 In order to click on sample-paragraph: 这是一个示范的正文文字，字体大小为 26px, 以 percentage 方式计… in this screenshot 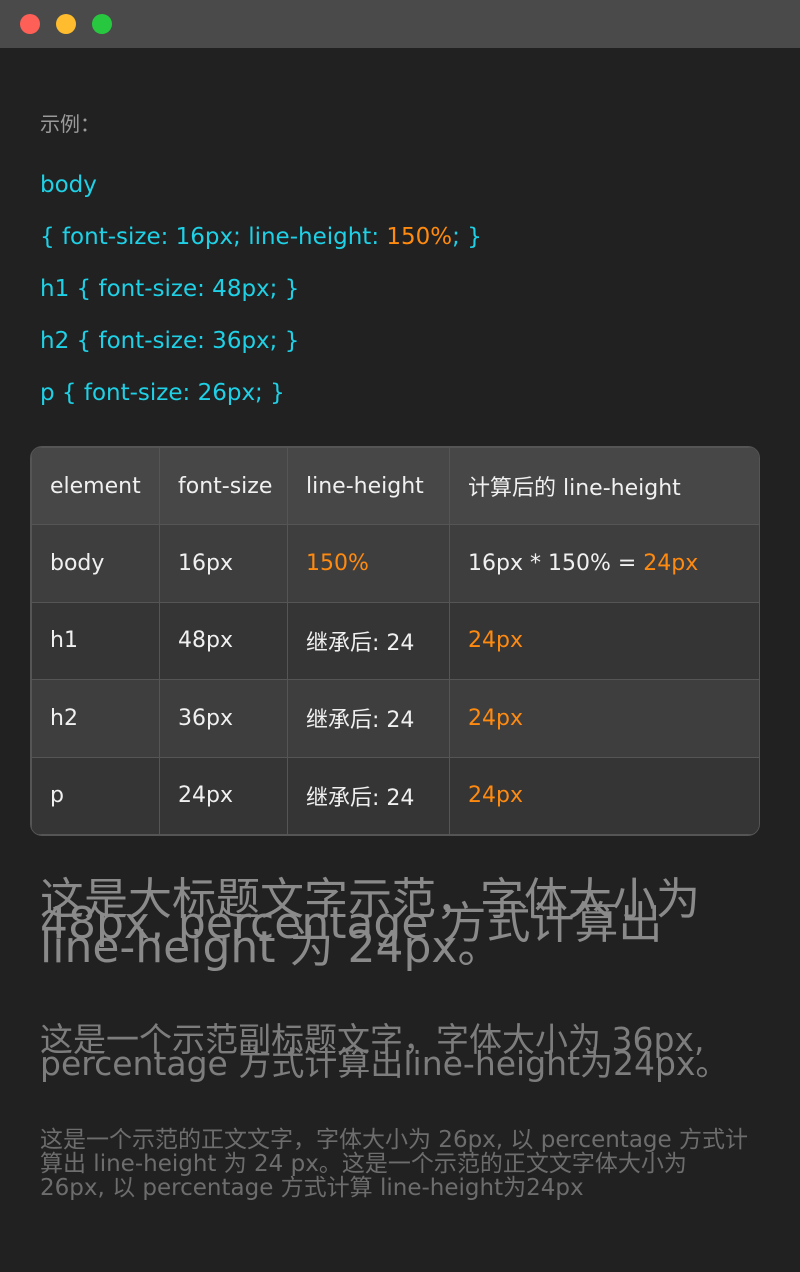, I will do `click(394, 1164)`.